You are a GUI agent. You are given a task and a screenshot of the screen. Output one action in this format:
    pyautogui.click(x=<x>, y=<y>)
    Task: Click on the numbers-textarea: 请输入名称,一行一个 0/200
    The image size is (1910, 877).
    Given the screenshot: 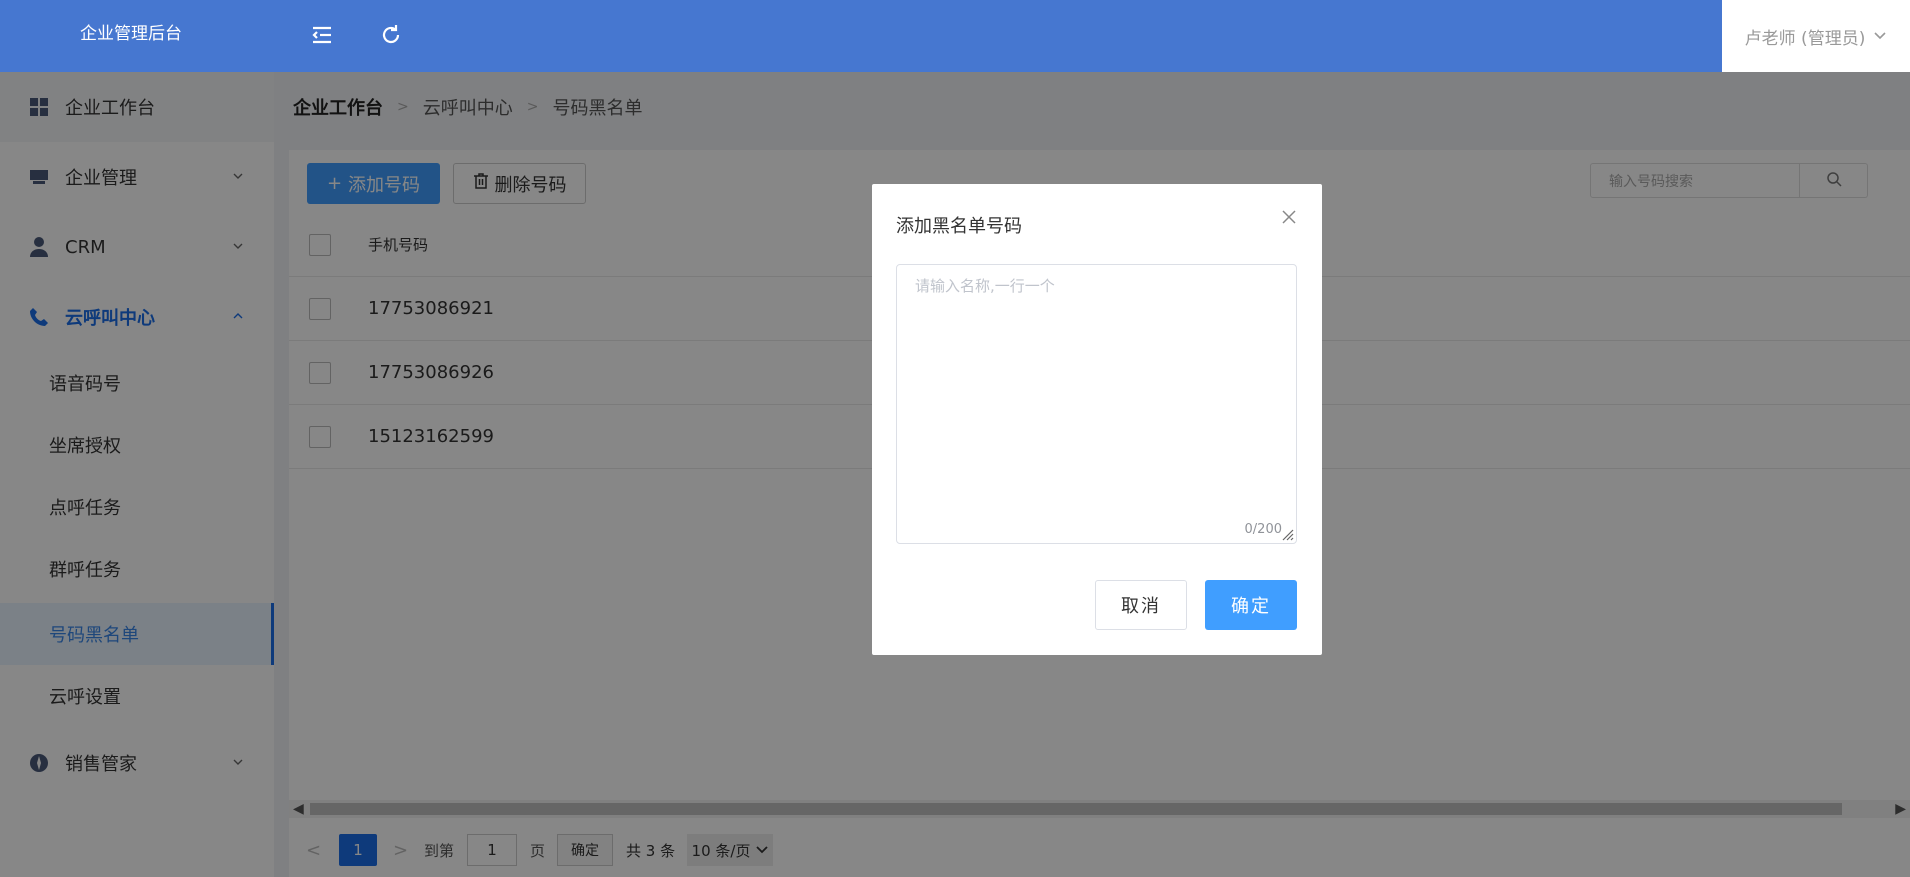 What is the action you would take?
    pyautogui.click(x=1096, y=404)
    